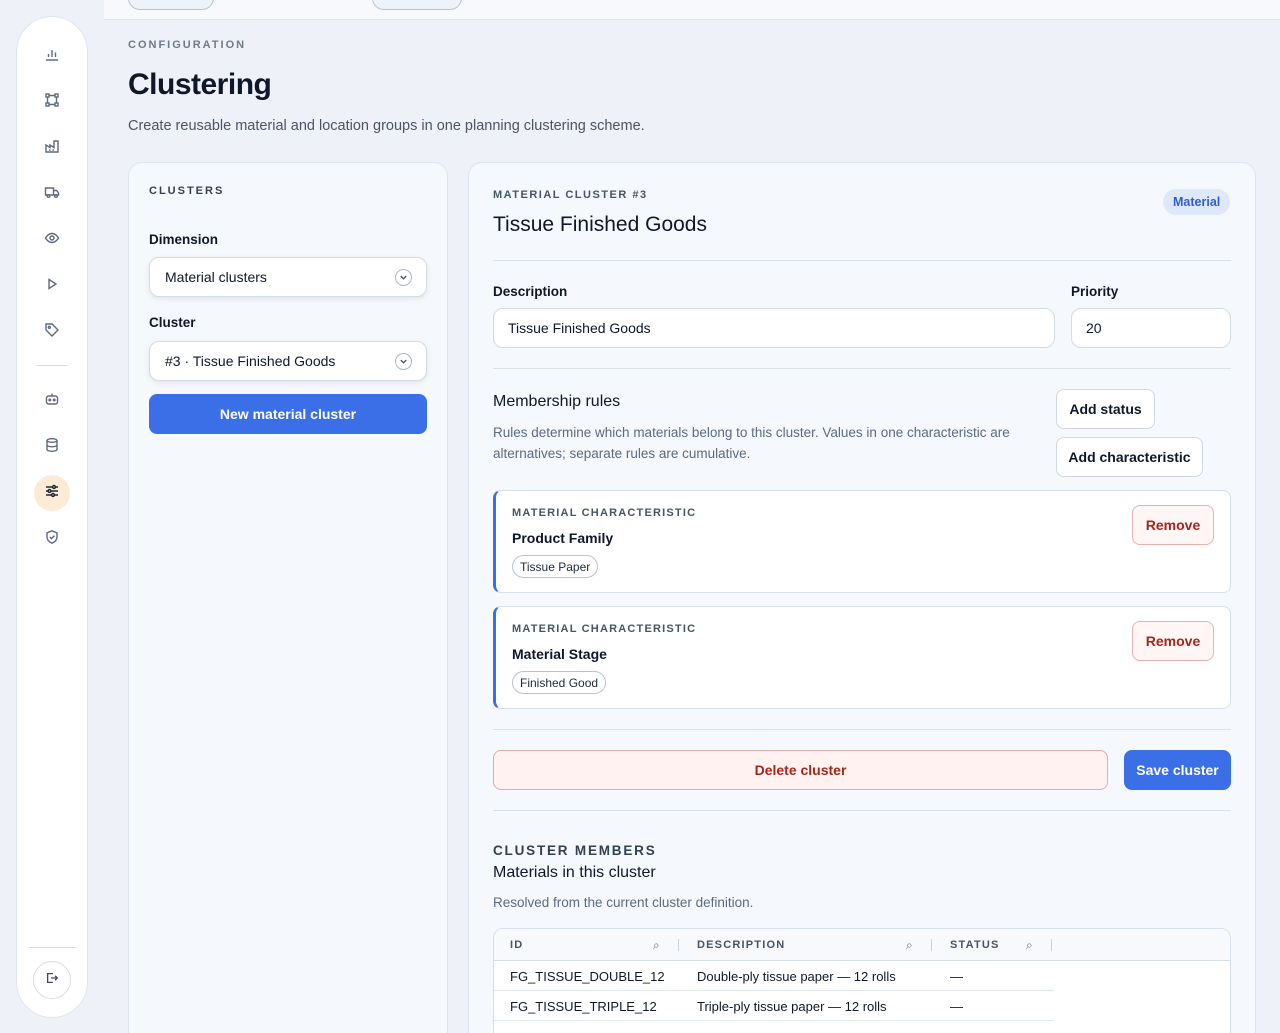 The height and width of the screenshot is (1033, 1280). What do you see at coordinates (559, 682) in the screenshot?
I see `rule-value-chip: Finished Good` at bounding box center [559, 682].